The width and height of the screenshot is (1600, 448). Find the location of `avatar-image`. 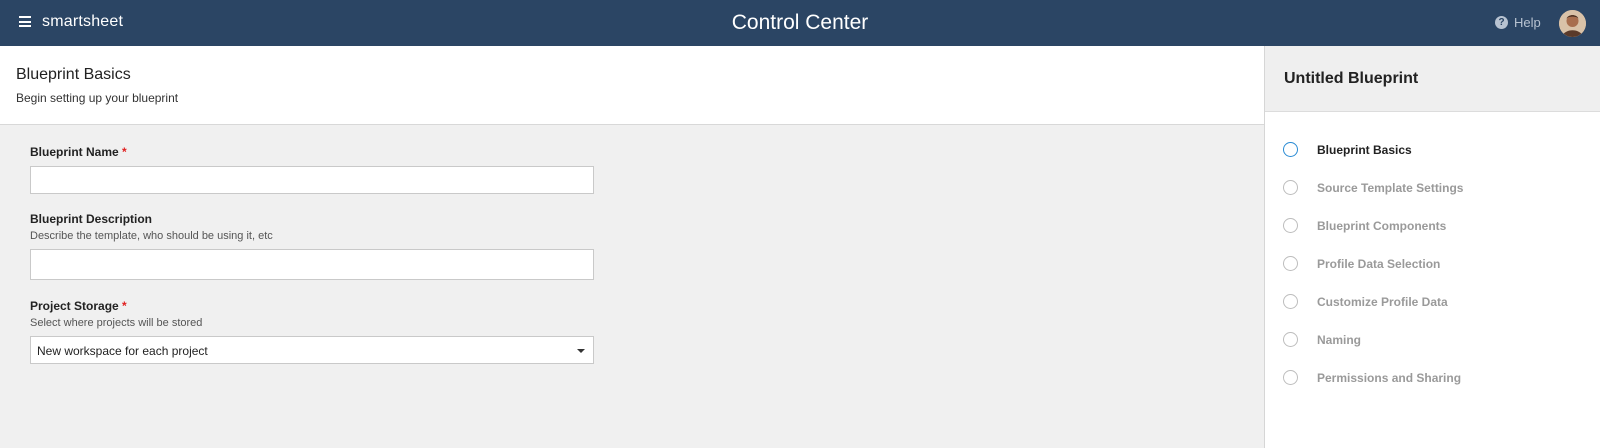

avatar-image is located at coordinates (1572, 23).